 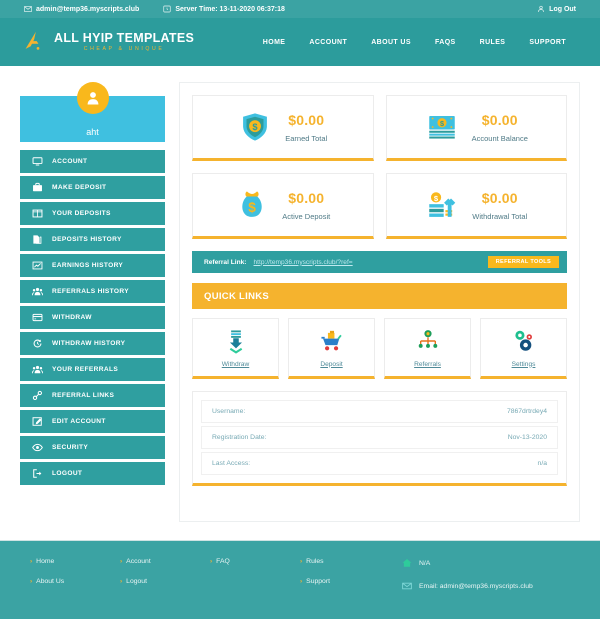 I want to click on info-label: Username:, so click(x=229, y=411).